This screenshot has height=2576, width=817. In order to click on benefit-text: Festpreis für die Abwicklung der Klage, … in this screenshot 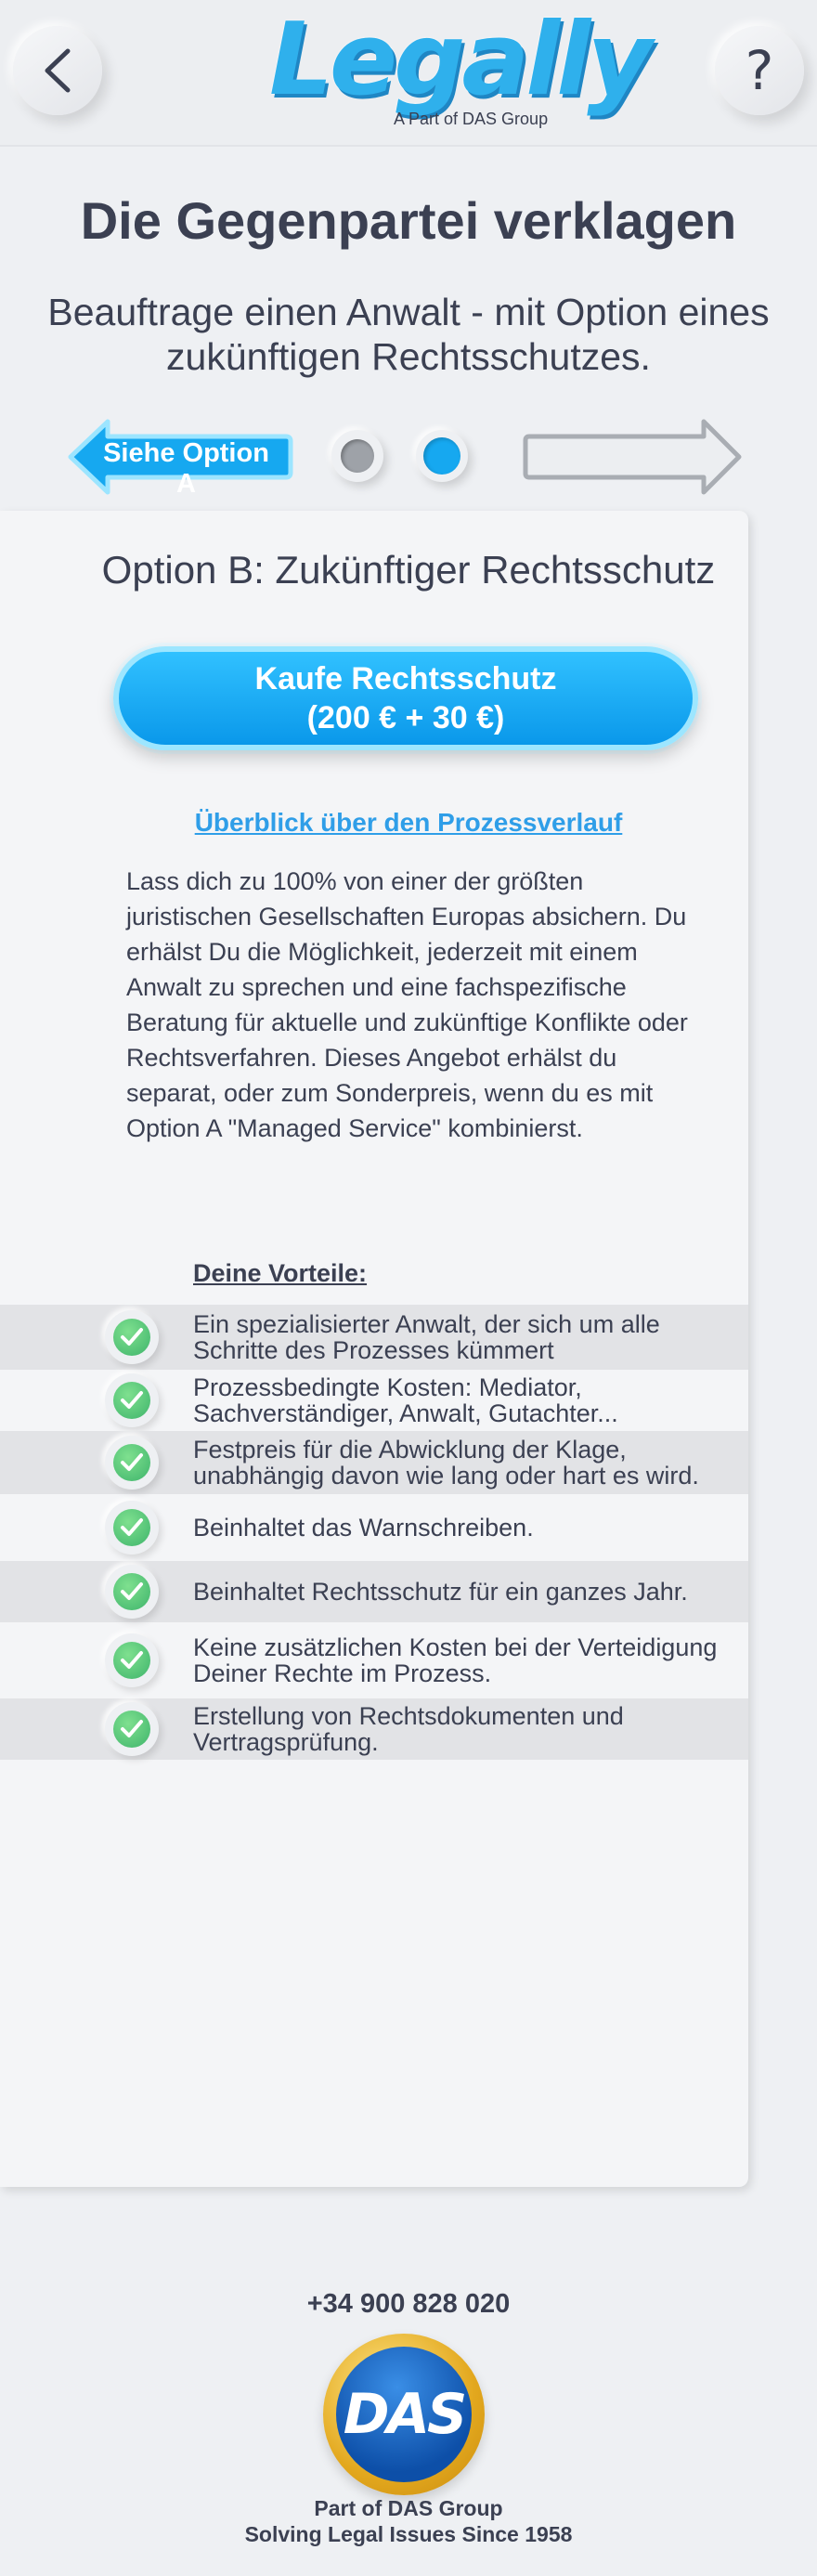, I will do `click(446, 1463)`.